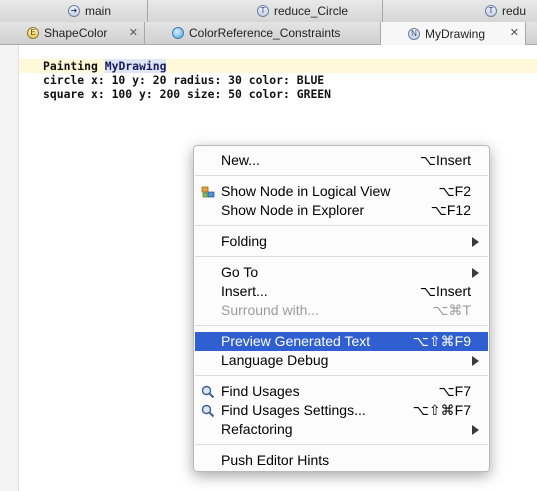 This screenshot has height=491, width=537. What do you see at coordinates (451, 310) in the screenshot?
I see `menu-item-shortcut: ⌥⌘T` at bounding box center [451, 310].